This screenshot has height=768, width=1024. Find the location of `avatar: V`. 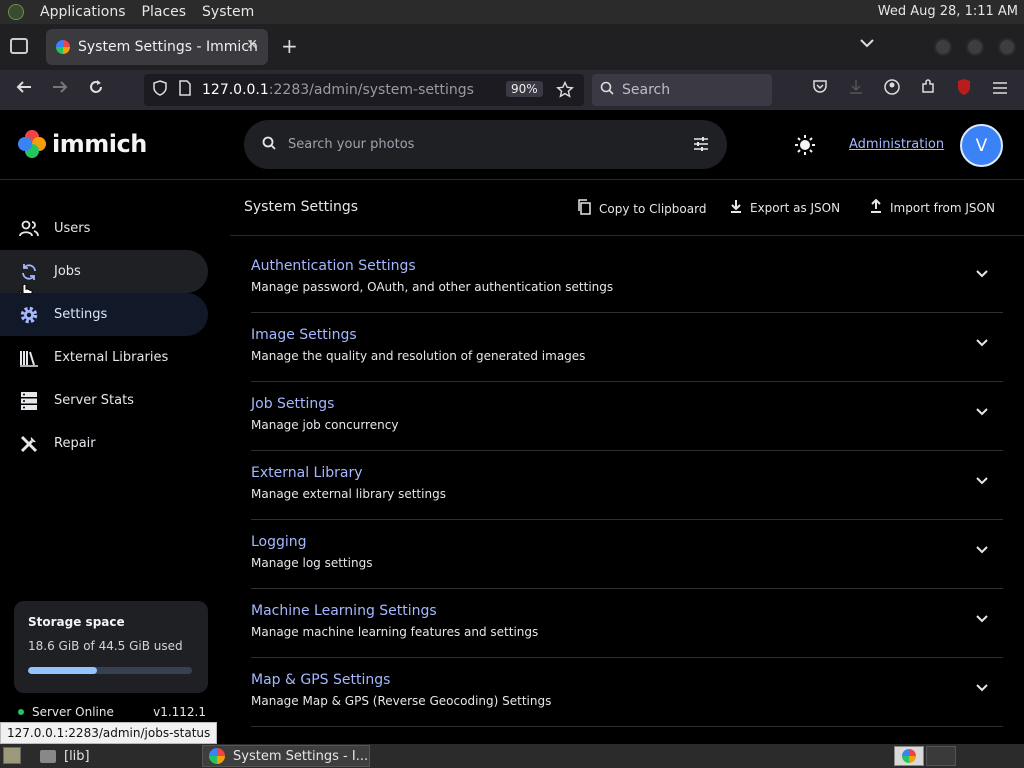

avatar: V is located at coordinates (981, 145).